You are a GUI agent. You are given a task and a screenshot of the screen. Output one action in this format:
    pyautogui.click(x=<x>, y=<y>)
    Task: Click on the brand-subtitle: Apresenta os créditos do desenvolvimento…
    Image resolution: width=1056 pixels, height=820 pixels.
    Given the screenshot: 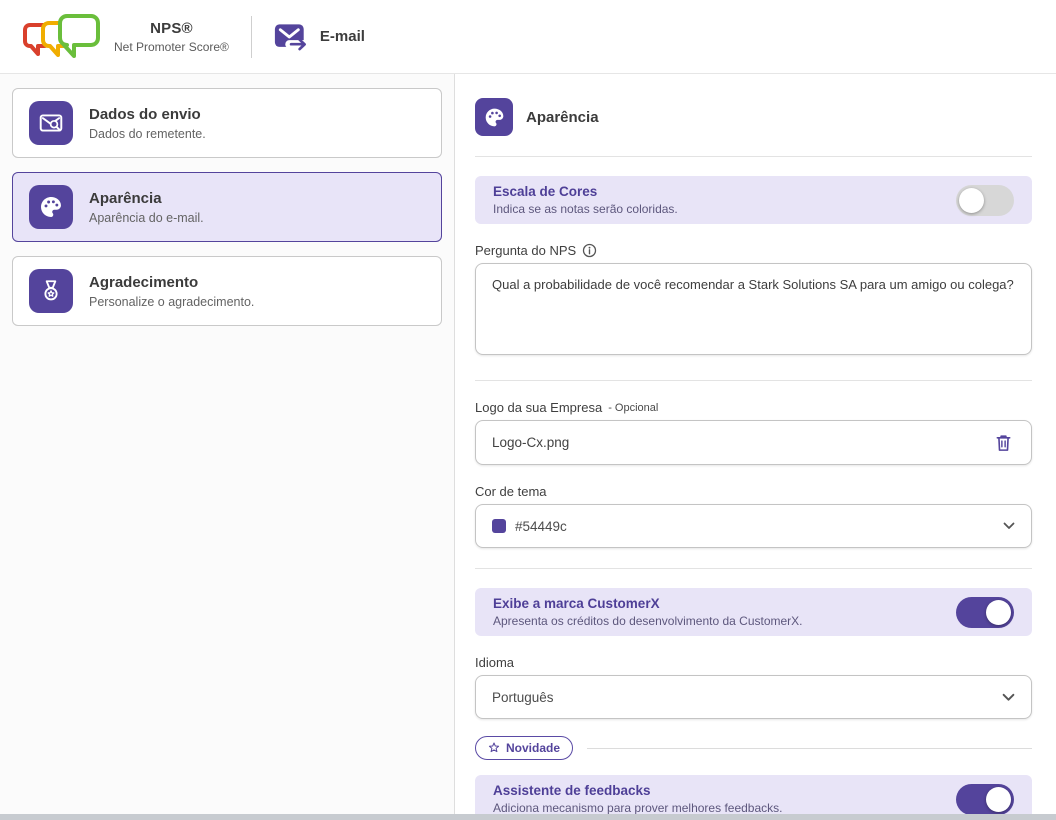 What is the action you would take?
    pyautogui.click(x=648, y=621)
    